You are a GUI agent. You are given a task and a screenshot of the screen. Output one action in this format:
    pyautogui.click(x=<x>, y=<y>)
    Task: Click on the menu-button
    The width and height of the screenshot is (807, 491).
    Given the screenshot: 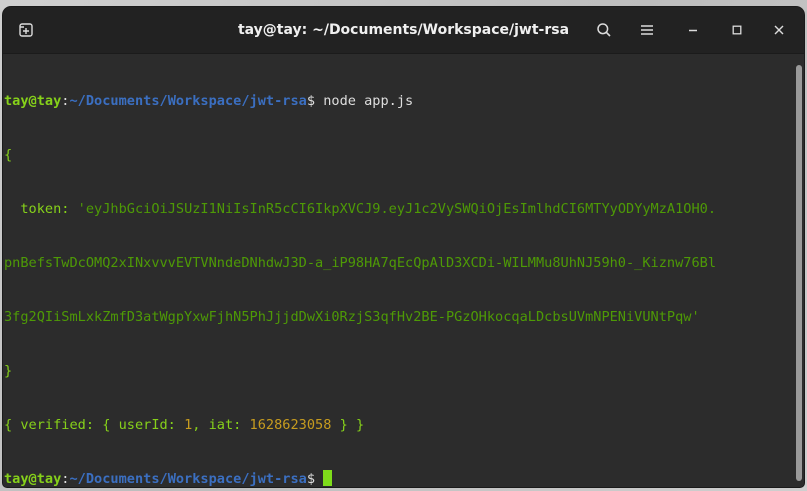 What is the action you would take?
    pyautogui.click(x=647, y=30)
    